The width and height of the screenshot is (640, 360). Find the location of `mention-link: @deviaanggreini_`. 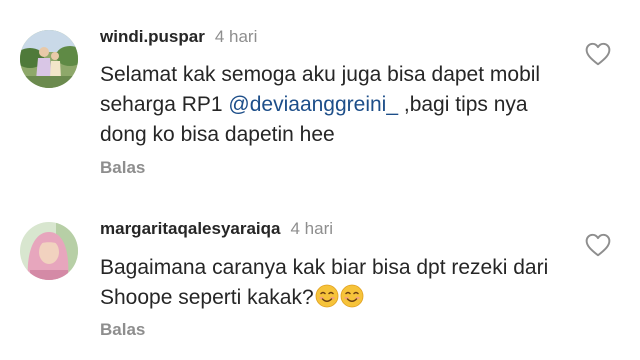

mention-link: @deviaanggreini_ is located at coordinates (313, 104).